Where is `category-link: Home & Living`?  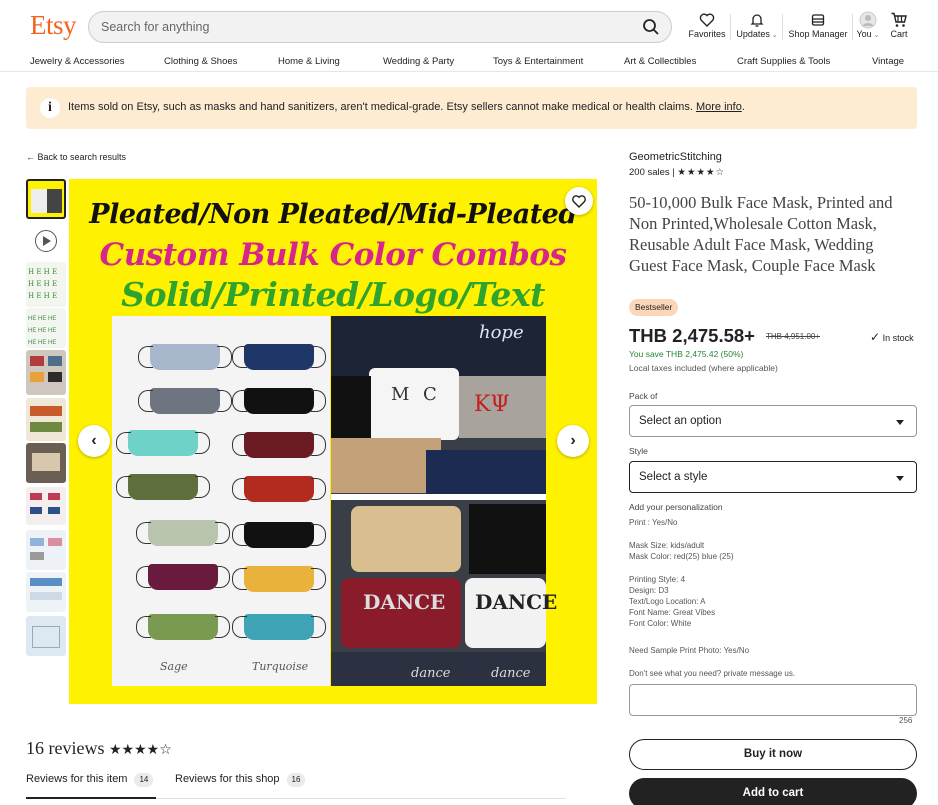
category-link: Home & Living is located at coordinates (309, 61).